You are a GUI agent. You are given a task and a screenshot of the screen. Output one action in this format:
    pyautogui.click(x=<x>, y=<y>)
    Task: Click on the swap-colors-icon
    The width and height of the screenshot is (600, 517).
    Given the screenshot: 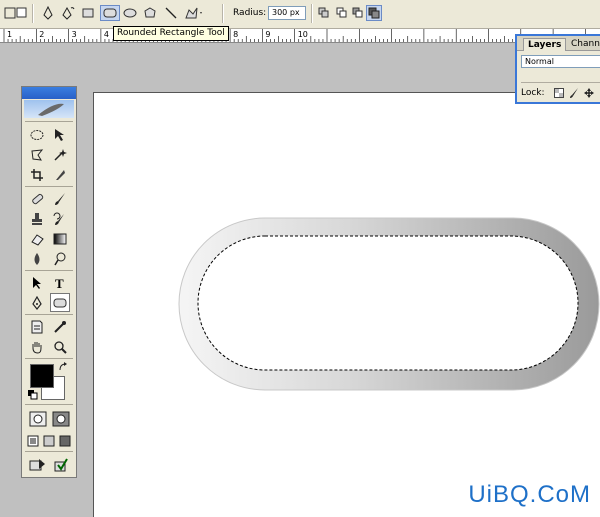 What is the action you would take?
    pyautogui.click(x=63, y=368)
    